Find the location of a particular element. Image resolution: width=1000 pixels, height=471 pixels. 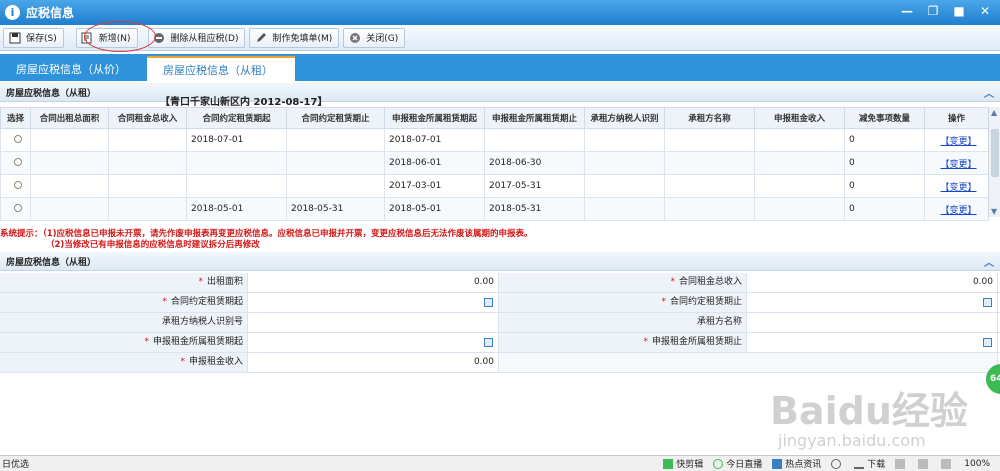

window-controls: — ❐ ■ ✕ is located at coordinates (946, 11).